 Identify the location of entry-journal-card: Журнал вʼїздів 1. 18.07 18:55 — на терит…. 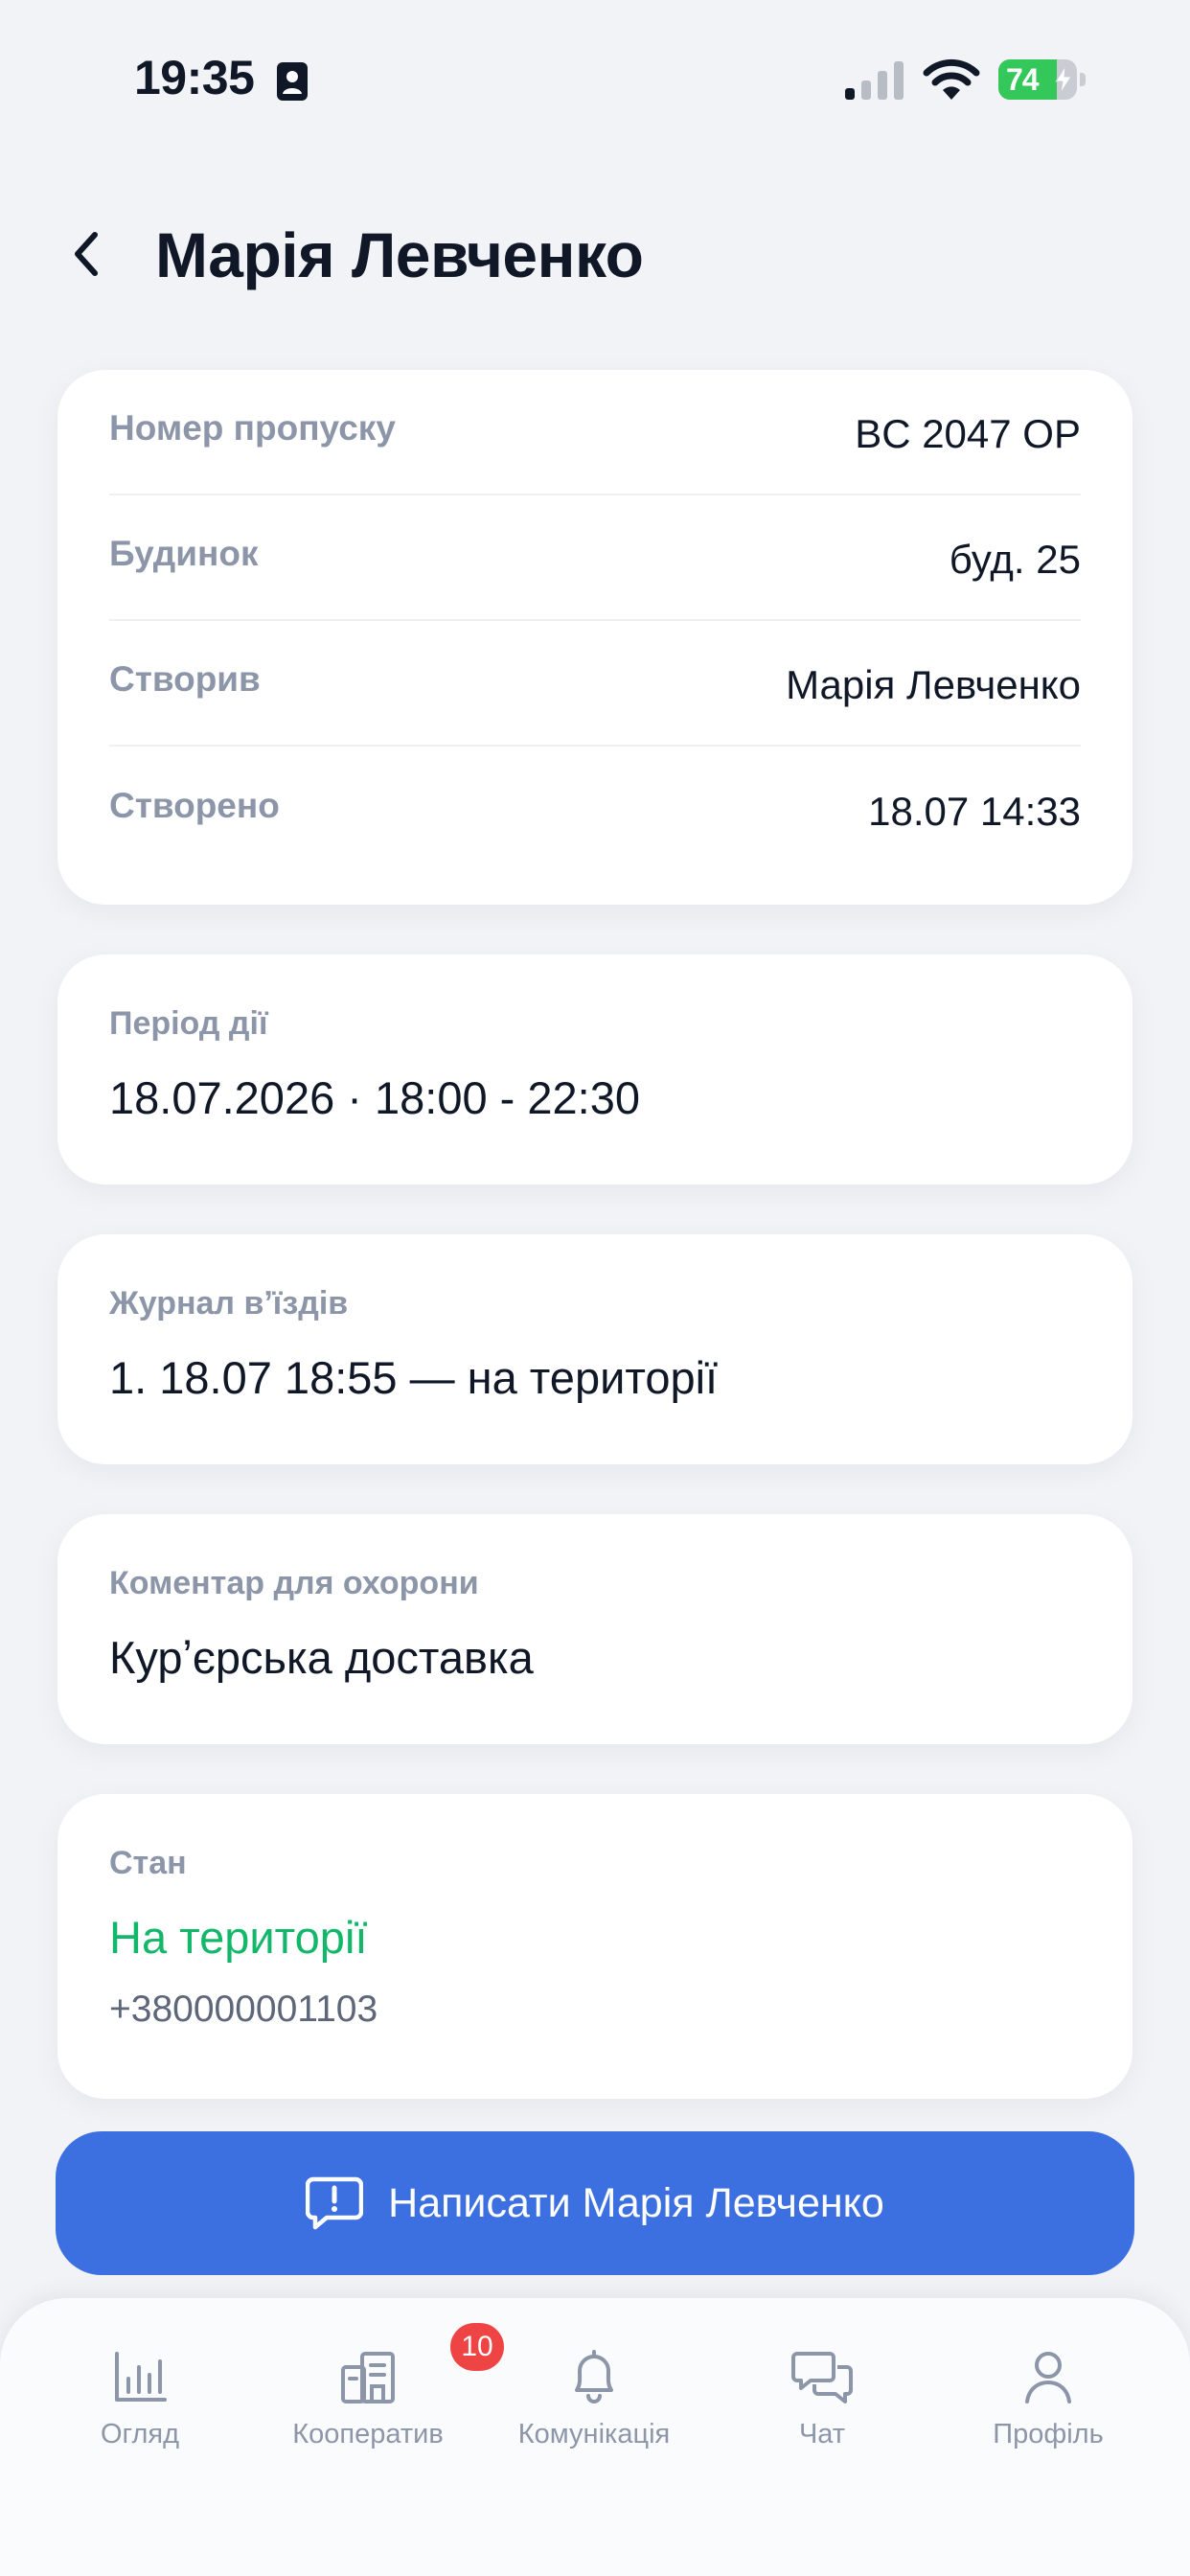
(595, 1349).